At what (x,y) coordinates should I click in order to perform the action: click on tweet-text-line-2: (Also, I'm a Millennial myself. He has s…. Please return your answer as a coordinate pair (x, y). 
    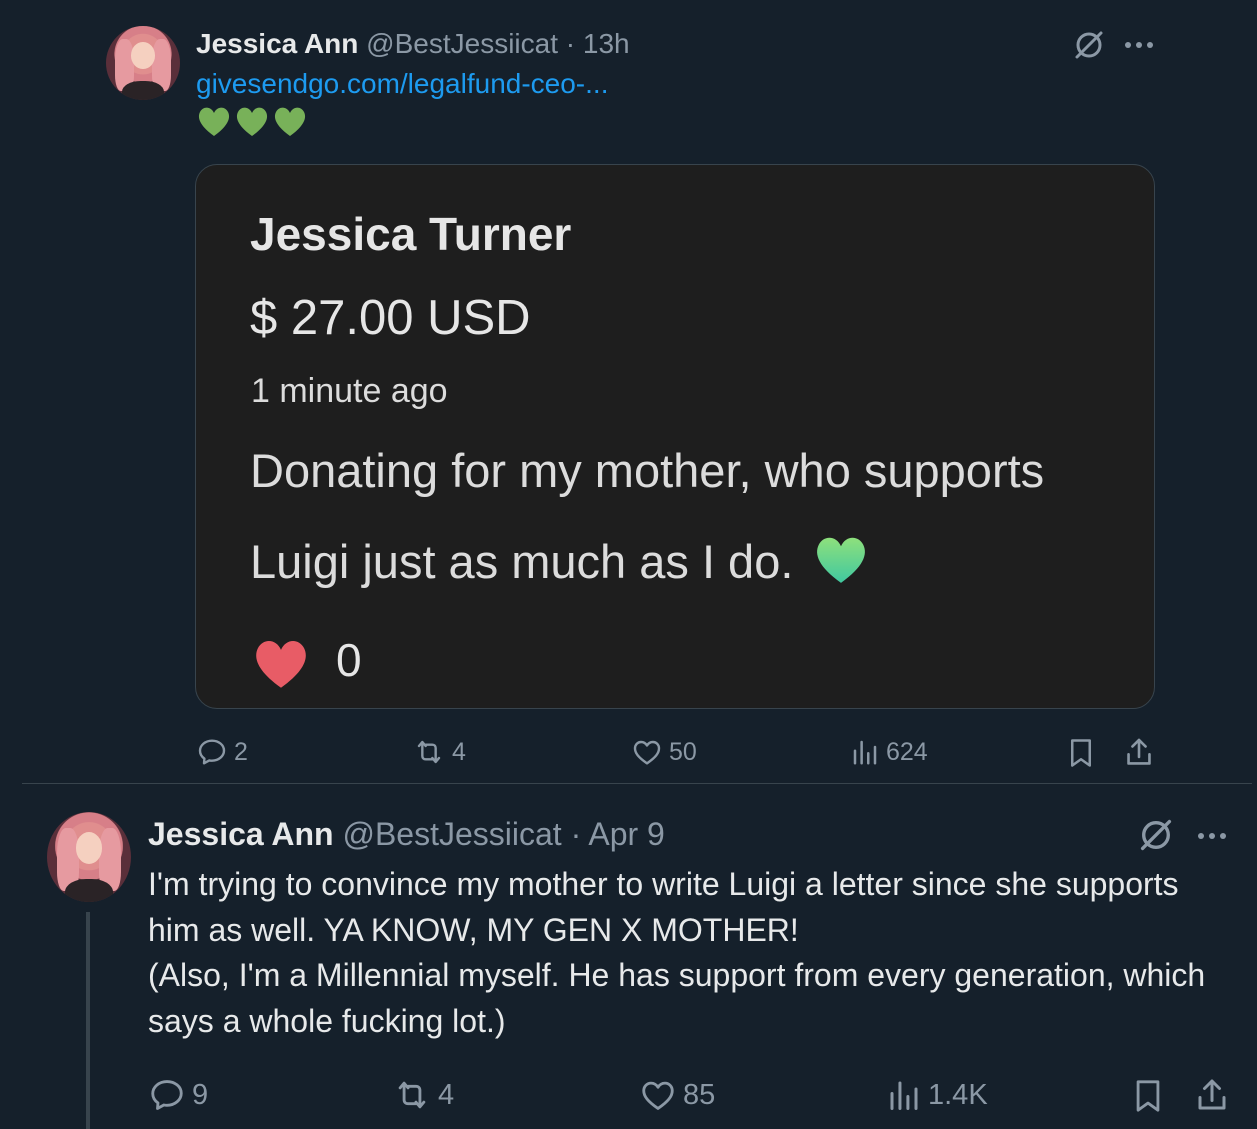
    Looking at the image, I should click on (677, 998).